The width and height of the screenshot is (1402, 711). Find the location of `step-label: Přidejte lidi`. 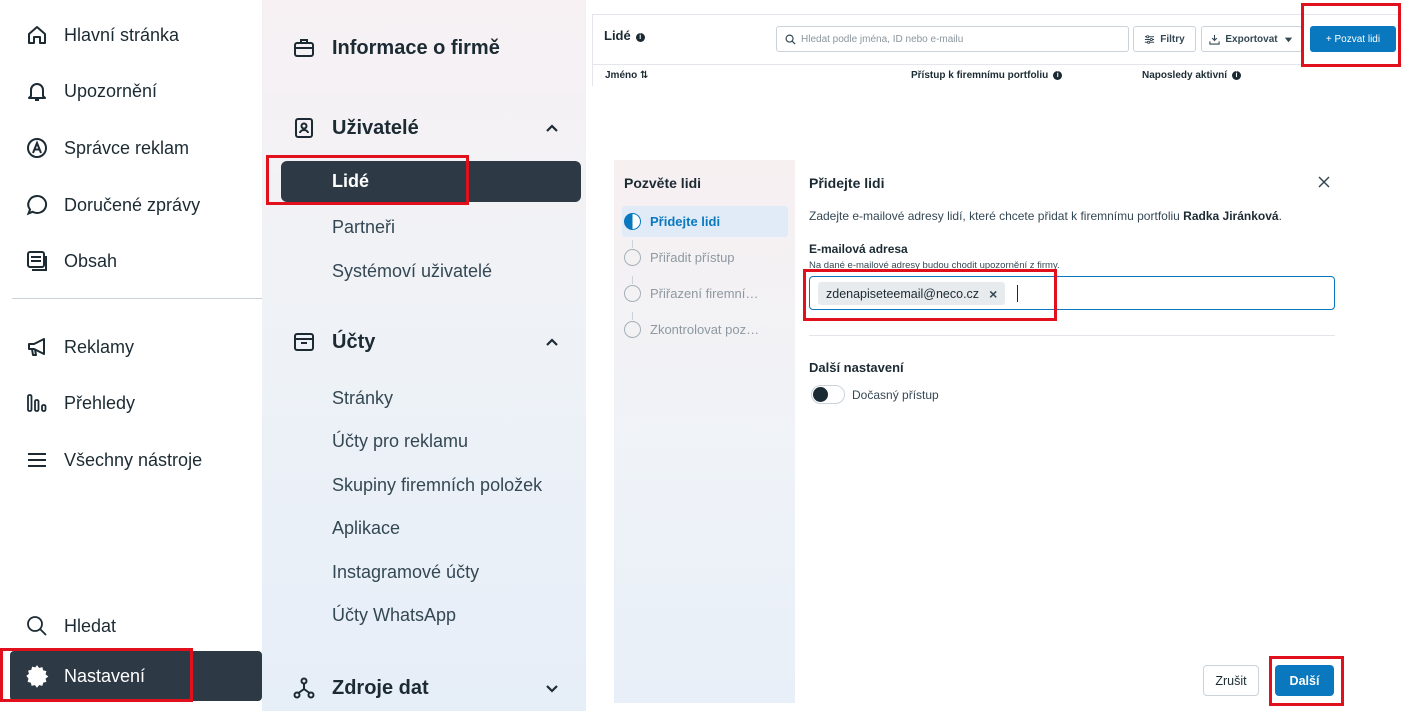

step-label: Přidejte lidi is located at coordinates (685, 221).